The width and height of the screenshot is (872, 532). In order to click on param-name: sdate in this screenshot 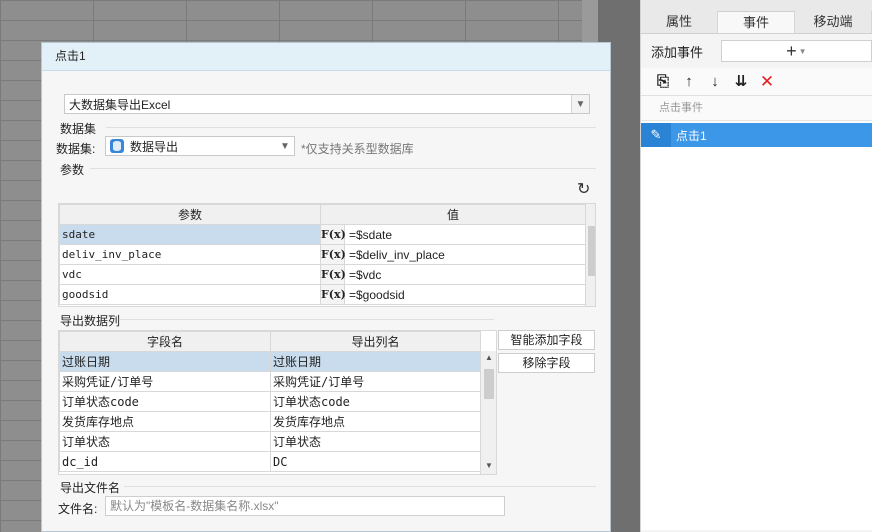, I will do `click(190, 234)`.